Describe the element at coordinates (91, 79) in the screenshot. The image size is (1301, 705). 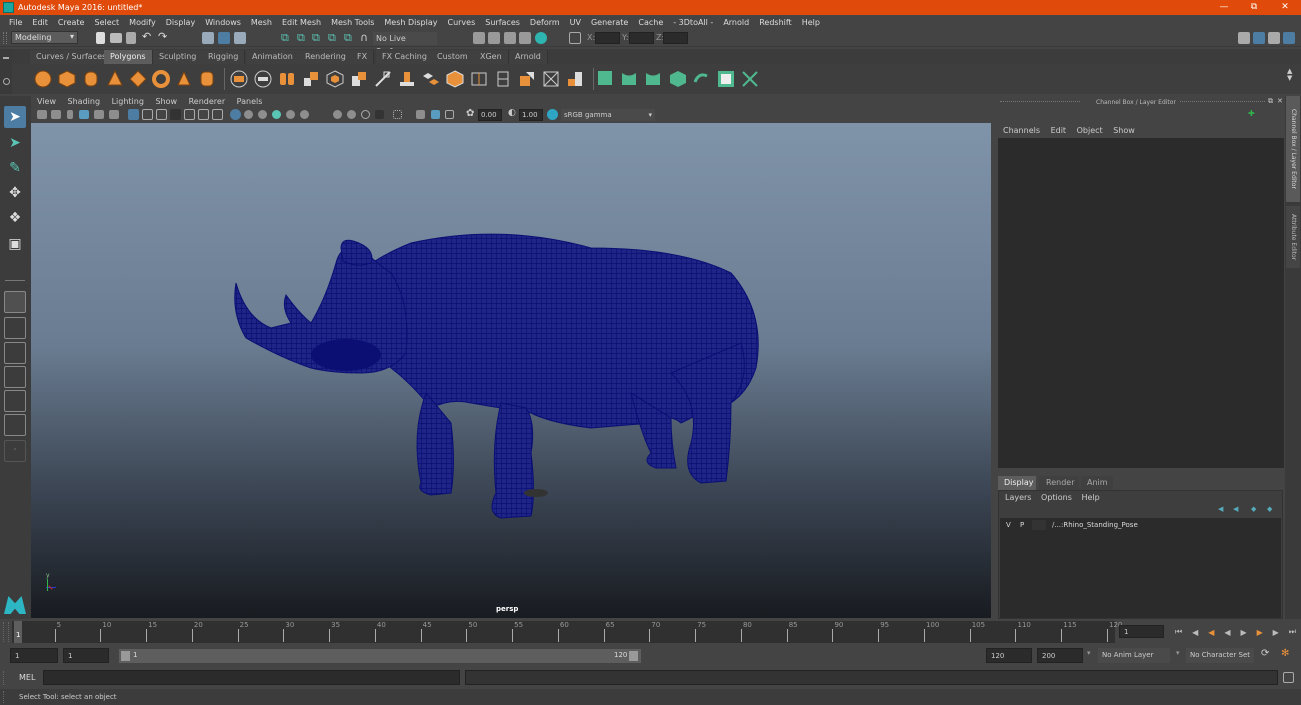
I see `poly-cylinder-icon` at that location.